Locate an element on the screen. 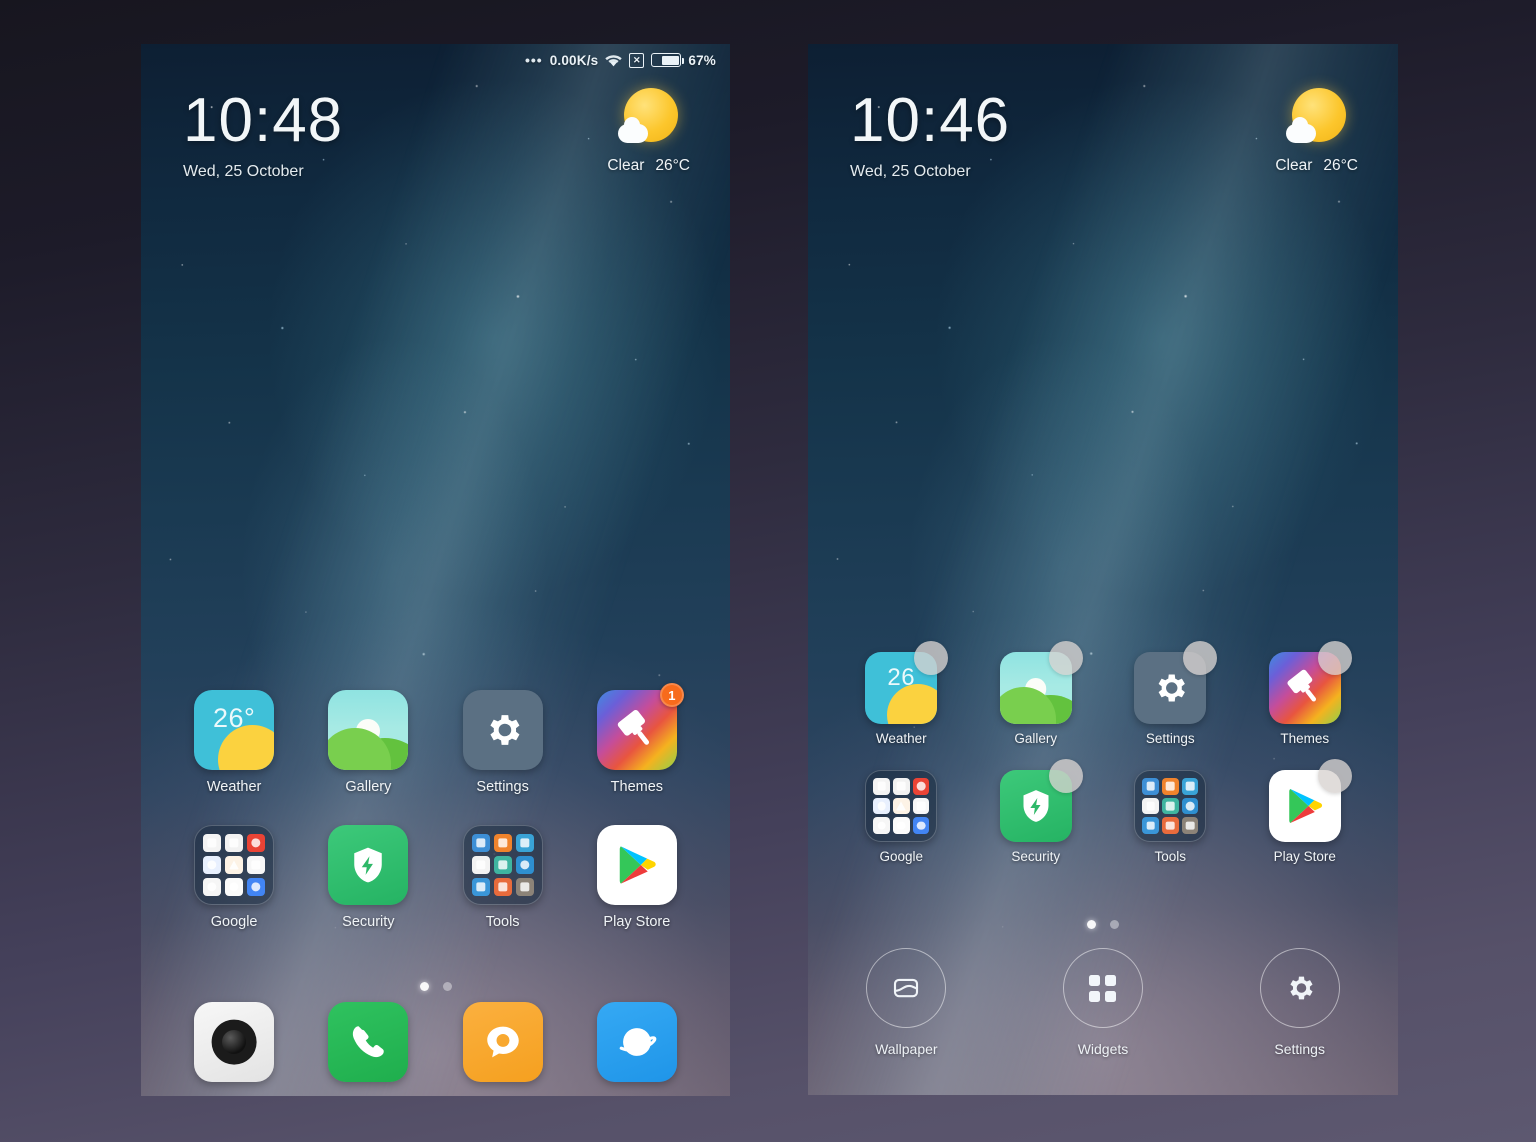 This screenshot has height=1142, width=1536. weather-temperature: 26°C is located at coordinates (672, 165).